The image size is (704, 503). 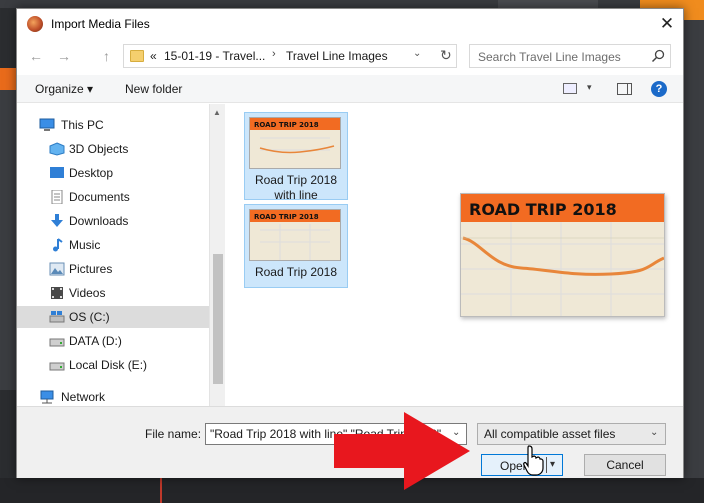 What do you see at coordinates (8, 240) in the screenshot?
I see `app-left-panel` at bounding box center [8, 240].